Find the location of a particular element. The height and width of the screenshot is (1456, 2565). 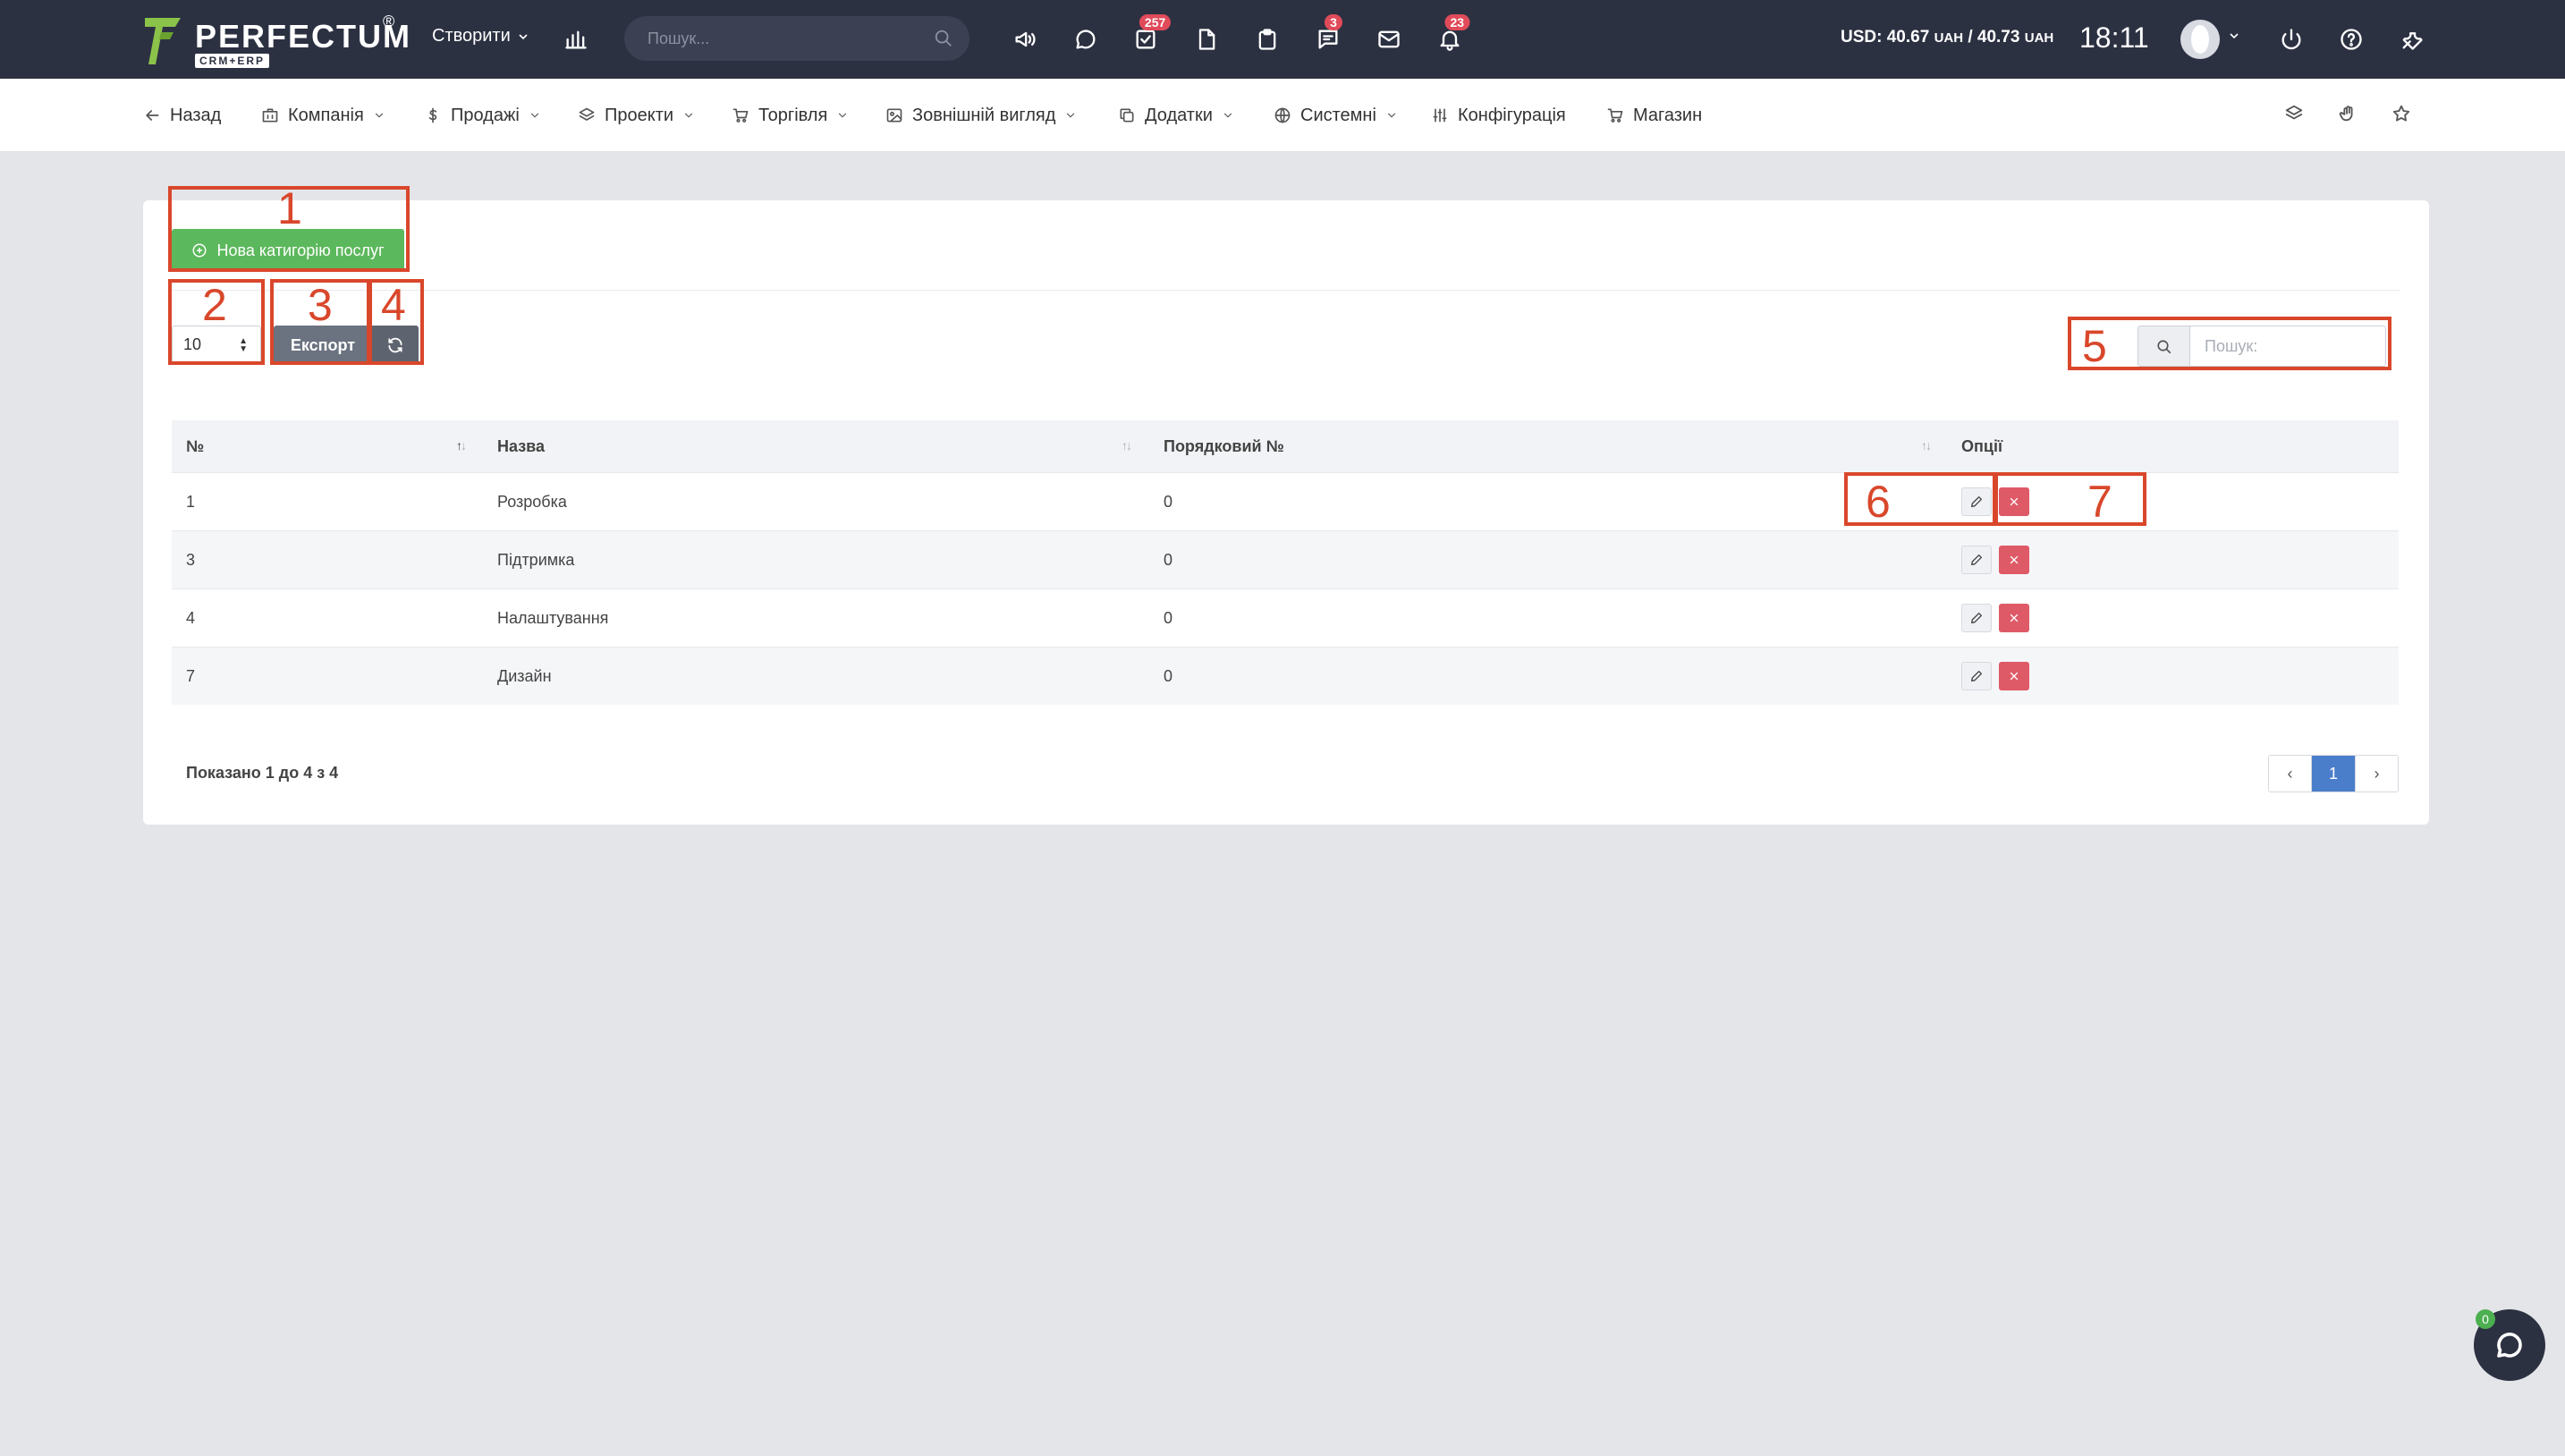

file-icon is located at coordinates (1207, 39).